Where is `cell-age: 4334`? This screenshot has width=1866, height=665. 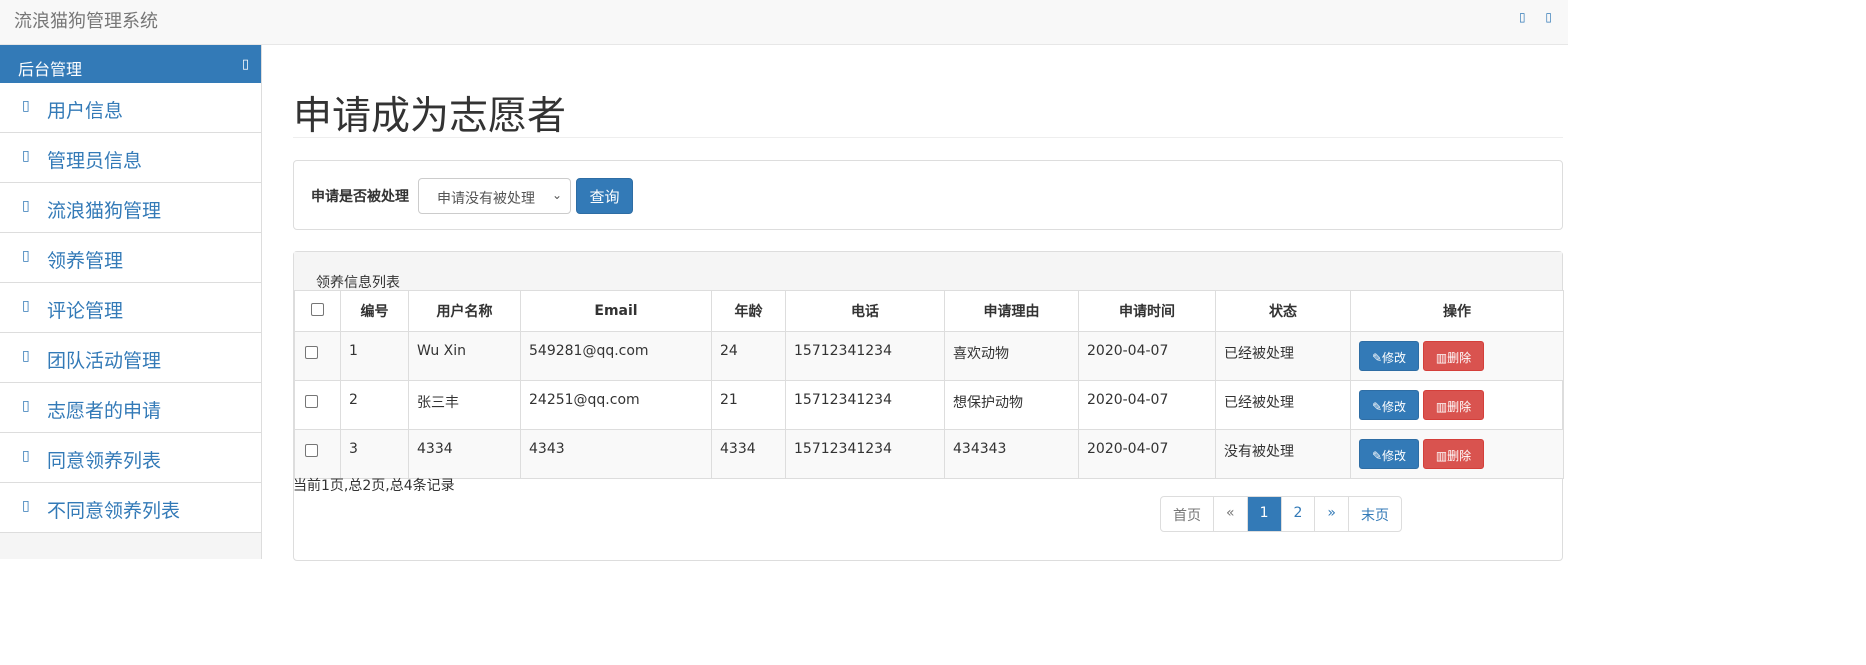 cell-age: 4334 is located at coordinates (748, 454).